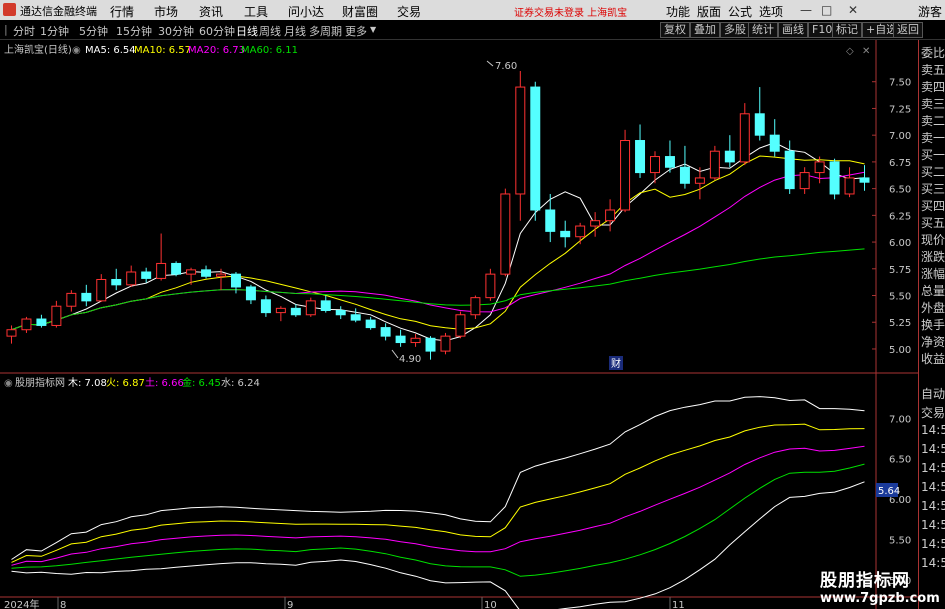  What do you see at coordinates (933, 544) in the screenshot?
I see `panel-lower-8: 14:56` at bounding box center [933, 544].